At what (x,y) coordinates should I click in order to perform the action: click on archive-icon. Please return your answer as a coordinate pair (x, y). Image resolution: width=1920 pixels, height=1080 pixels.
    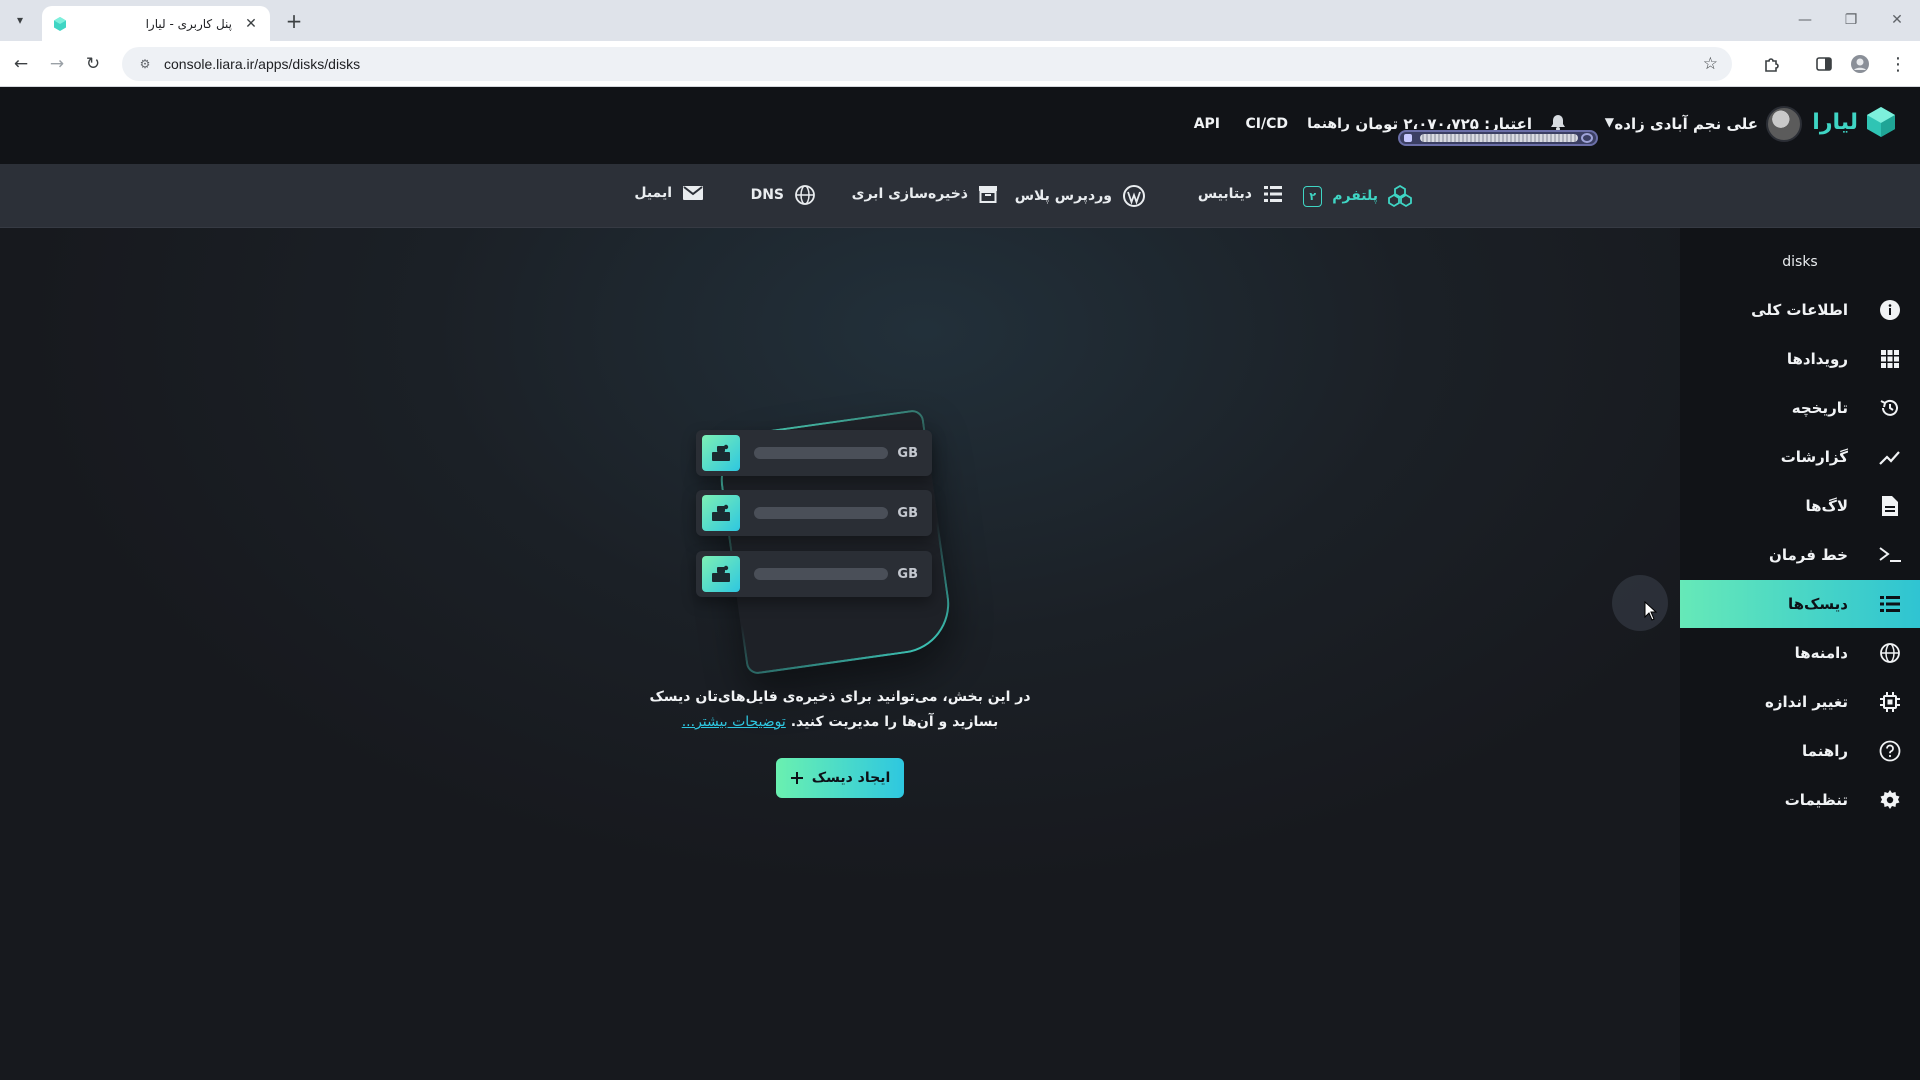
    Looking at the image, I should click on (988, 194).